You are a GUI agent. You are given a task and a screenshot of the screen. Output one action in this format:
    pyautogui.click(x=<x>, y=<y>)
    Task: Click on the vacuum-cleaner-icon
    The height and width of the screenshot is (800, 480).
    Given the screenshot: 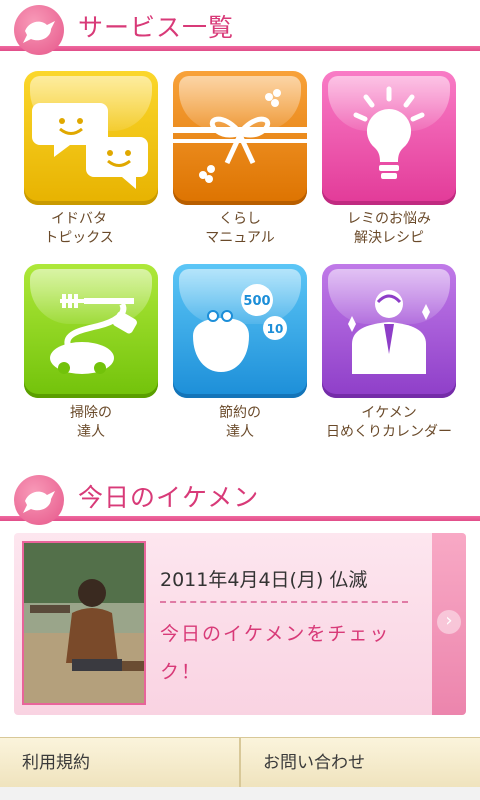 What is the action you would take?
    pyautogui.click(x=93, y=334)
    